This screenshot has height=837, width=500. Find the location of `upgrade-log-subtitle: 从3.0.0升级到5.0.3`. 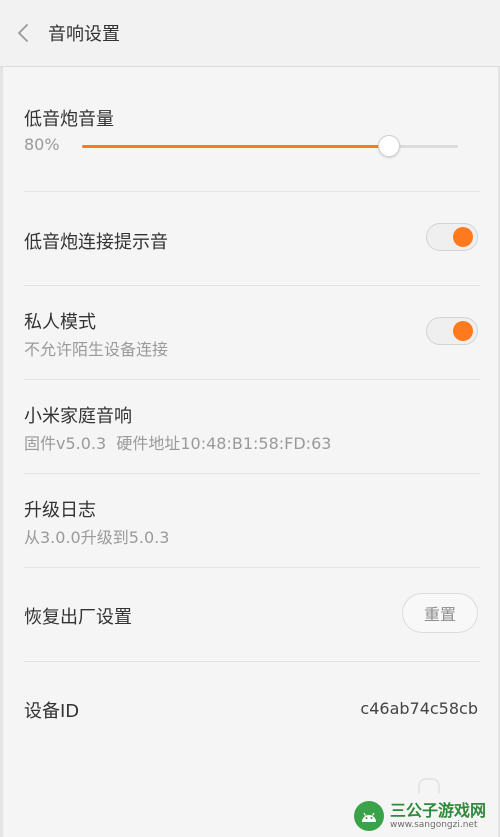

upgrade-log-subtitle: 从3.0.0升级到5.0.3 is located at coordinates (97, 537).